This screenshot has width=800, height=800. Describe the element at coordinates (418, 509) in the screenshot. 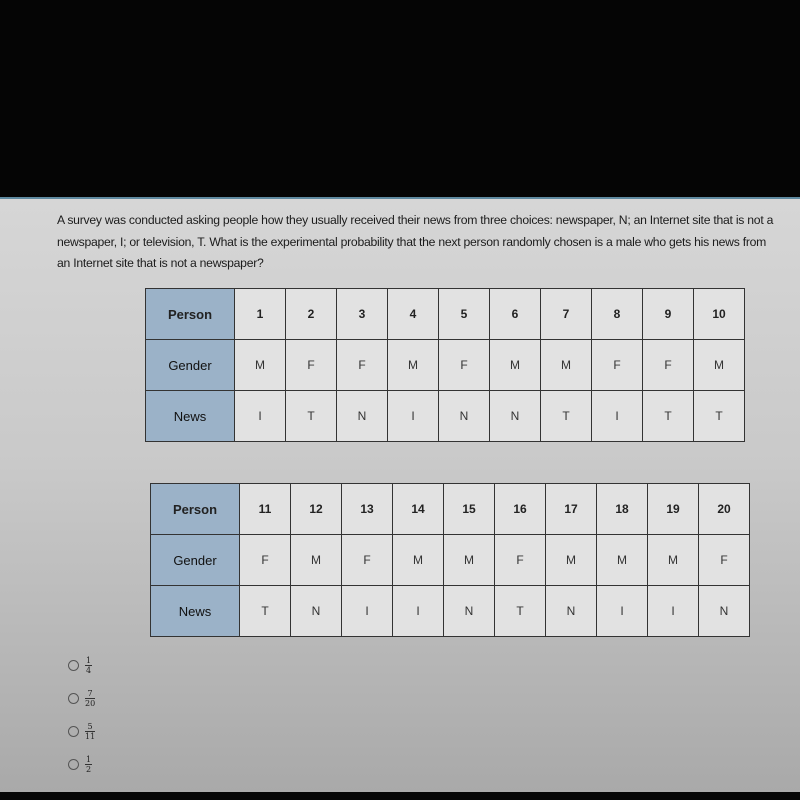

I see `person-cell: 14` at that location.